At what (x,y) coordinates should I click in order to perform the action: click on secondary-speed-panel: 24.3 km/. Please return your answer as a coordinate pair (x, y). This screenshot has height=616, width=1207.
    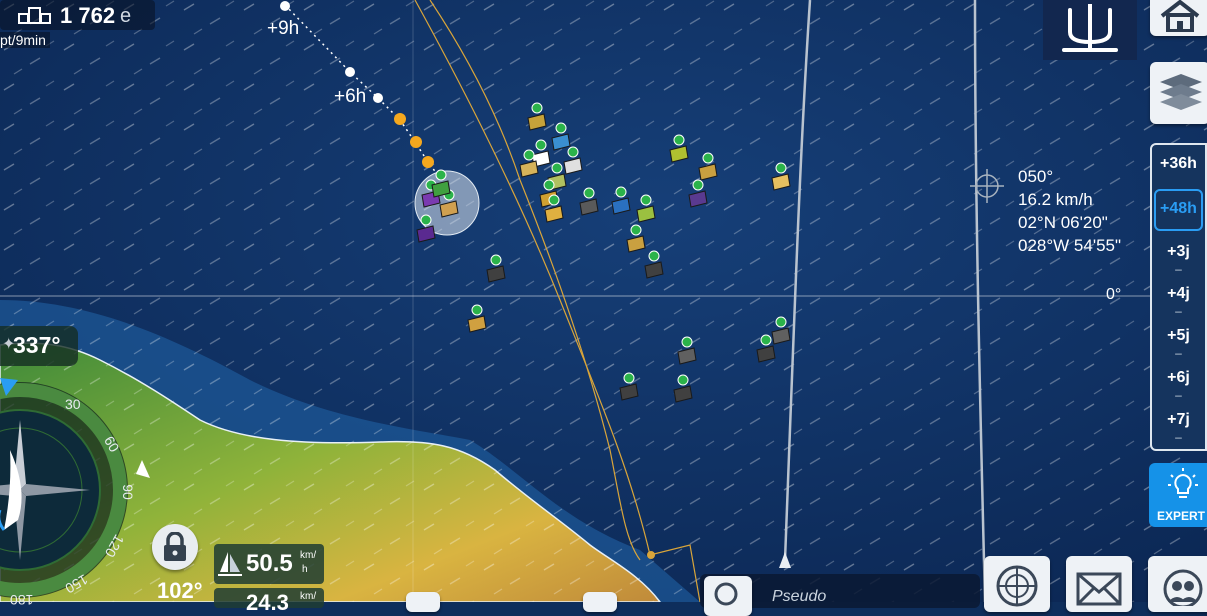
    Looking at the image, I should click on (269, 601).